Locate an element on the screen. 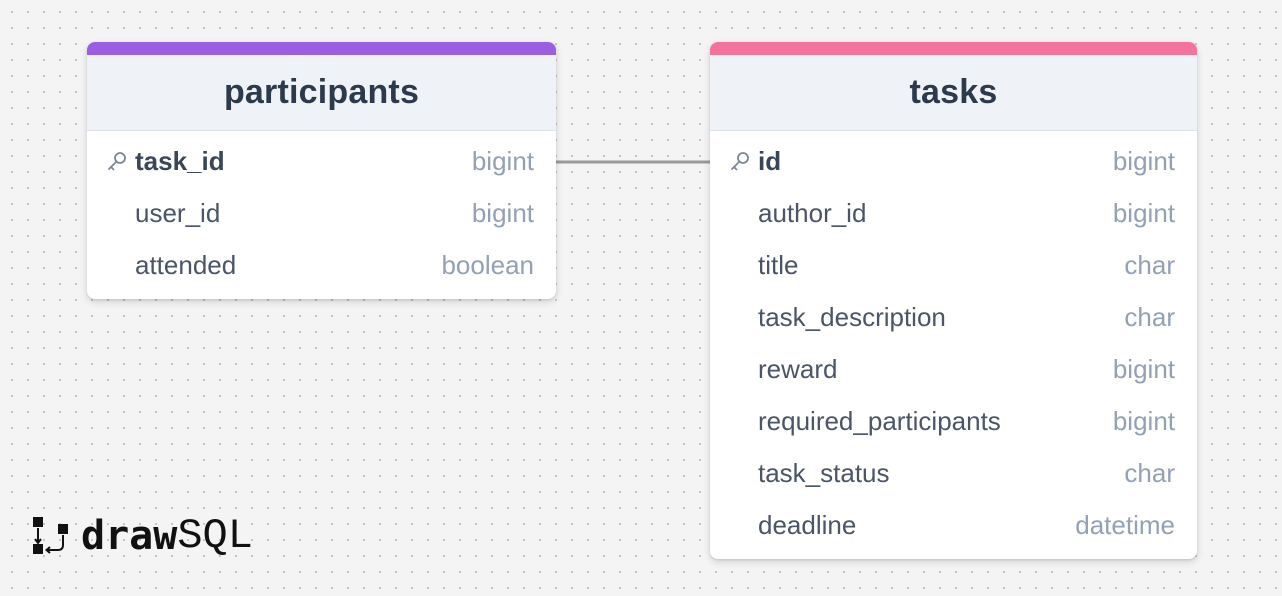 This screenshot has height=596, width=1282. column-name: id is located at coordinates (770, 160).